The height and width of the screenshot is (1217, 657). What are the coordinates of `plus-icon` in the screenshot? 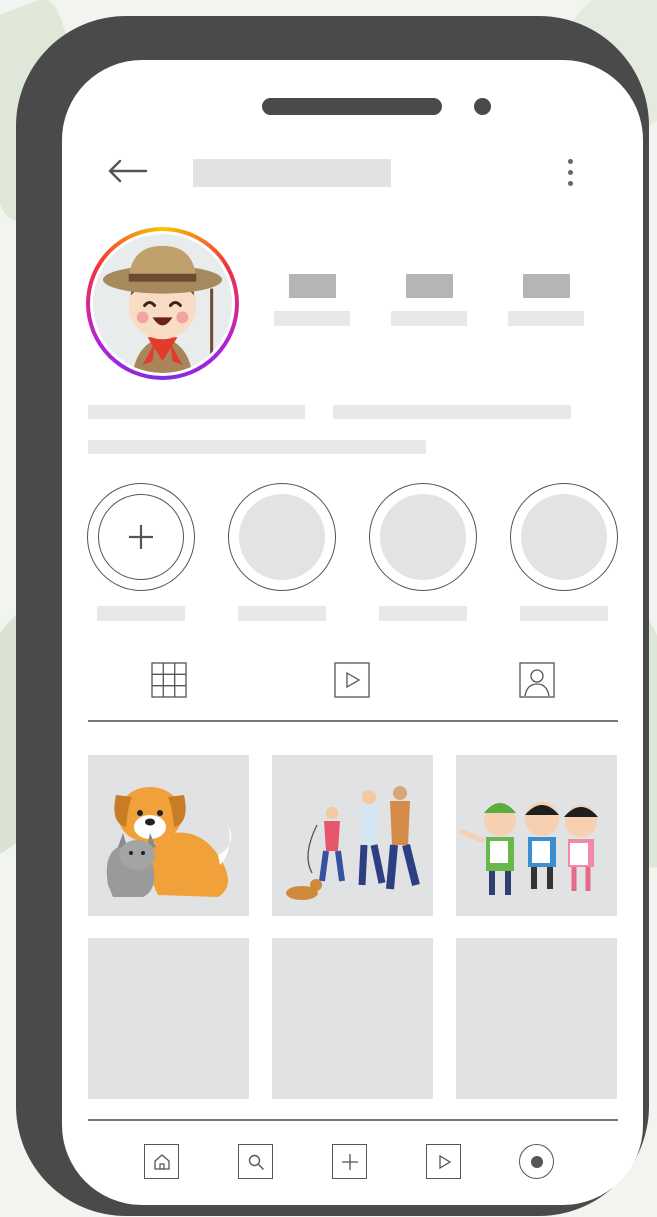 It's located at (141, 537).